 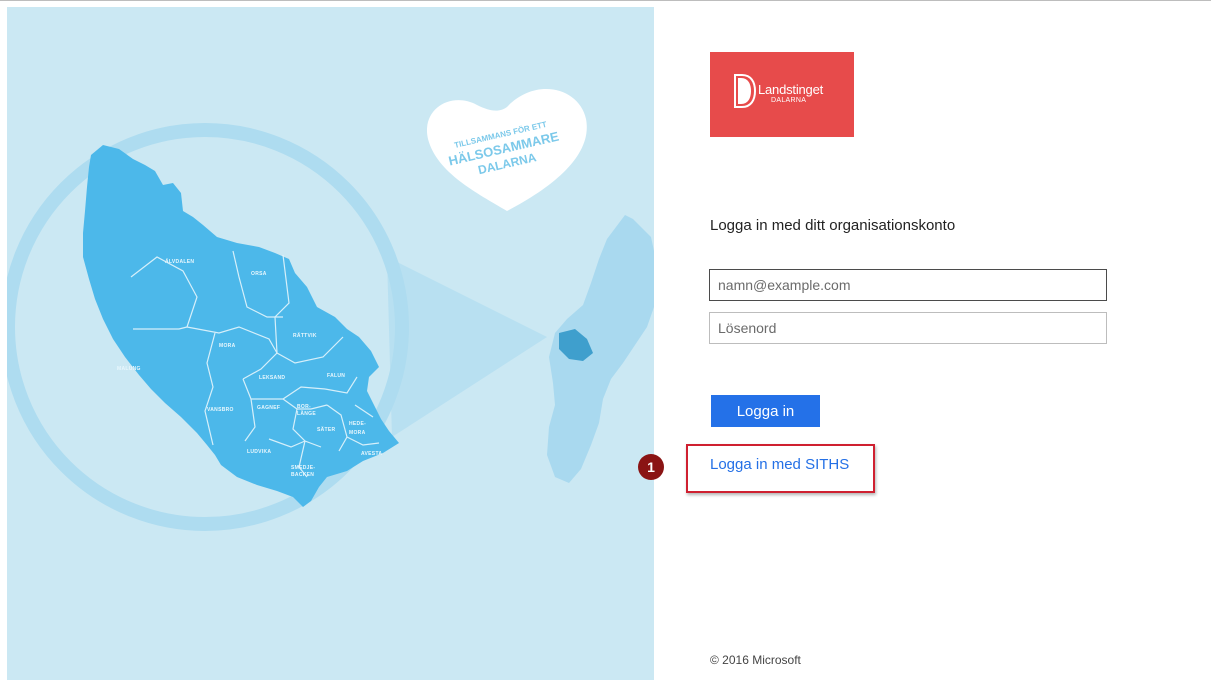 What do you see at coordinates (259, 274) in the screenshot?
I see `label-orsa: ORSA` at bounding box center [259, 274].